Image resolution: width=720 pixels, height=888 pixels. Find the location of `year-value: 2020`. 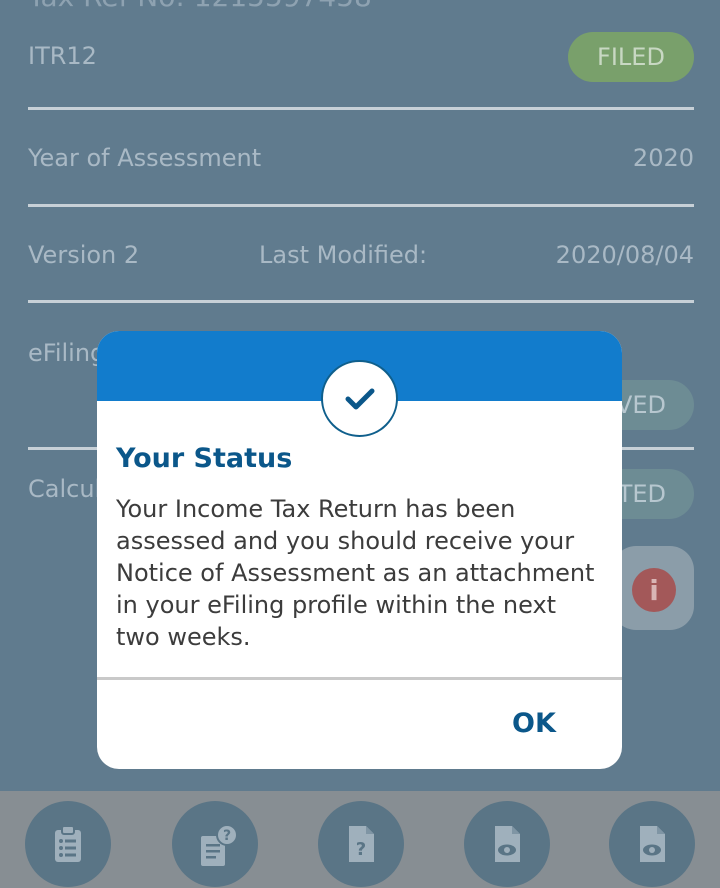

year-value: 2020 is located at coordinates (663, 158).